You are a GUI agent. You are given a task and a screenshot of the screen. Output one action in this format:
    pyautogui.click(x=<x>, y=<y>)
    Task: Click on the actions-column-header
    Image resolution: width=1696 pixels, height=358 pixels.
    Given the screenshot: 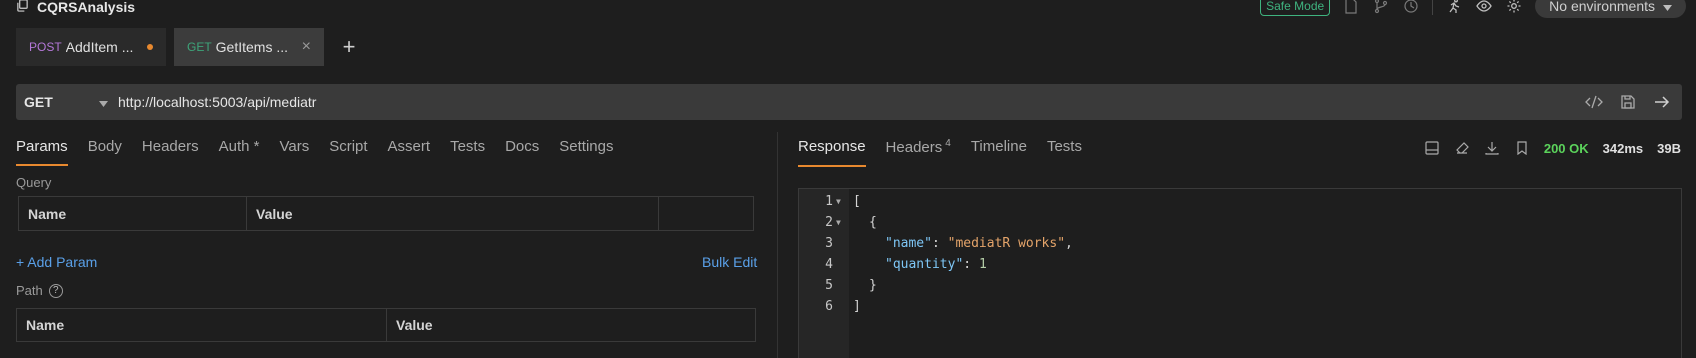 What is the action you would take?
    pyautogui.click(x=706, y=213)
    